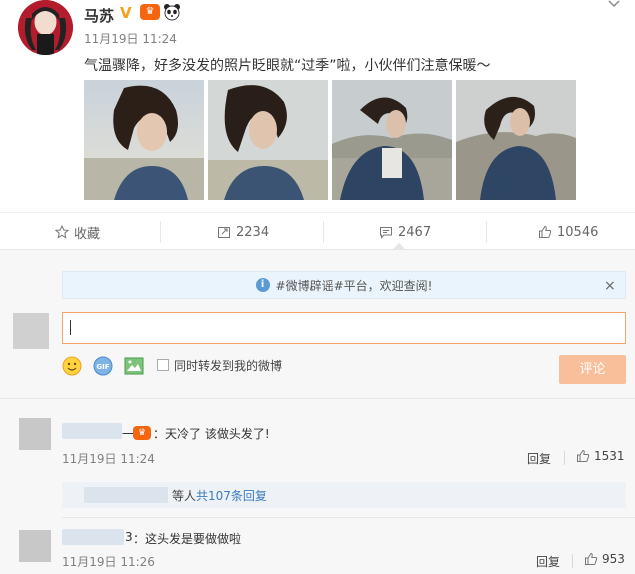 This screenshot has width=635, height=574. What do you see at coordinates (62, 232) in the screenshot?
I see `star-icon` at bounding box center [62, 232].